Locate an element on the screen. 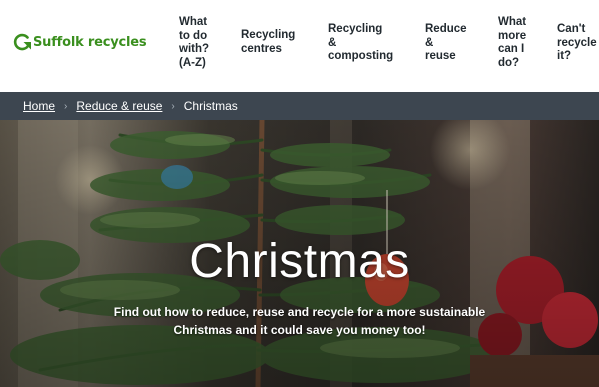  nav-label-line: Can't is located at coordinates (571, 29).